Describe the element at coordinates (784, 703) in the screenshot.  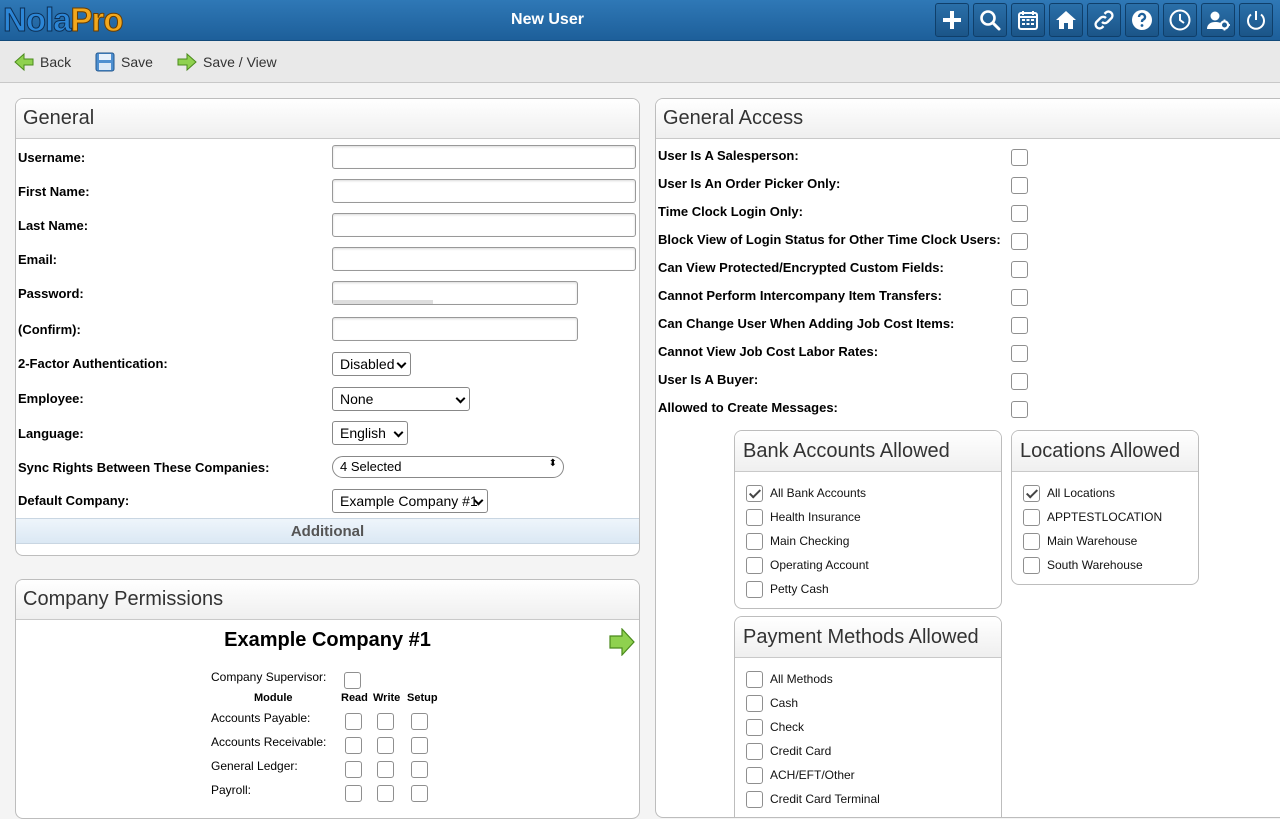
I see `payment-method-label: Cash` at that location.